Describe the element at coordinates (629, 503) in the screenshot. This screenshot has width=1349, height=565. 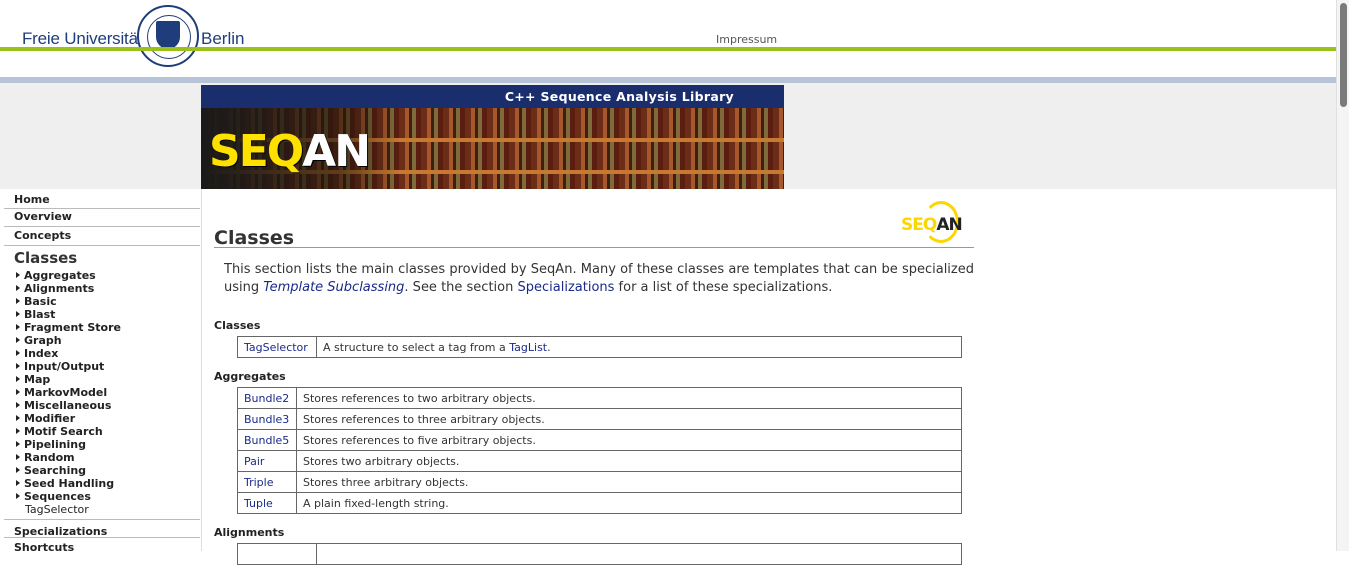
I see `class-description: A plain fixed-length string.` at that location.